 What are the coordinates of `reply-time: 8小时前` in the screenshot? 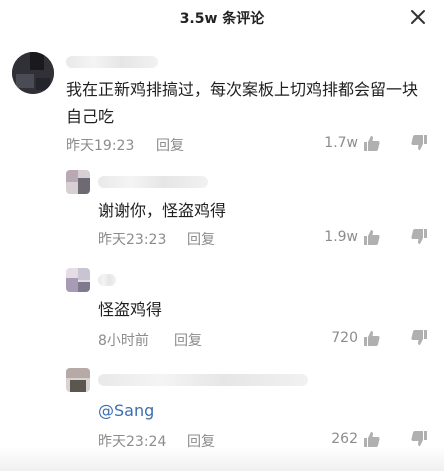 It's located at (123, 341).